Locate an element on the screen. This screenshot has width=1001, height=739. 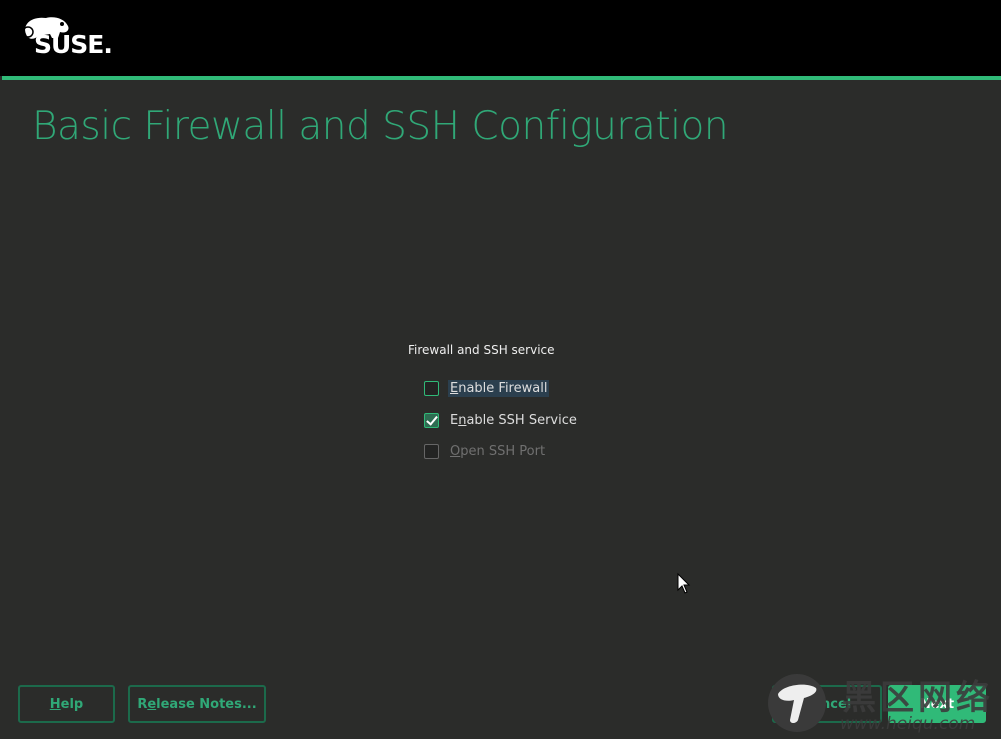
enable-ssh-service-checkbox: Enable SSH Service is located at coordinates (501, 420).